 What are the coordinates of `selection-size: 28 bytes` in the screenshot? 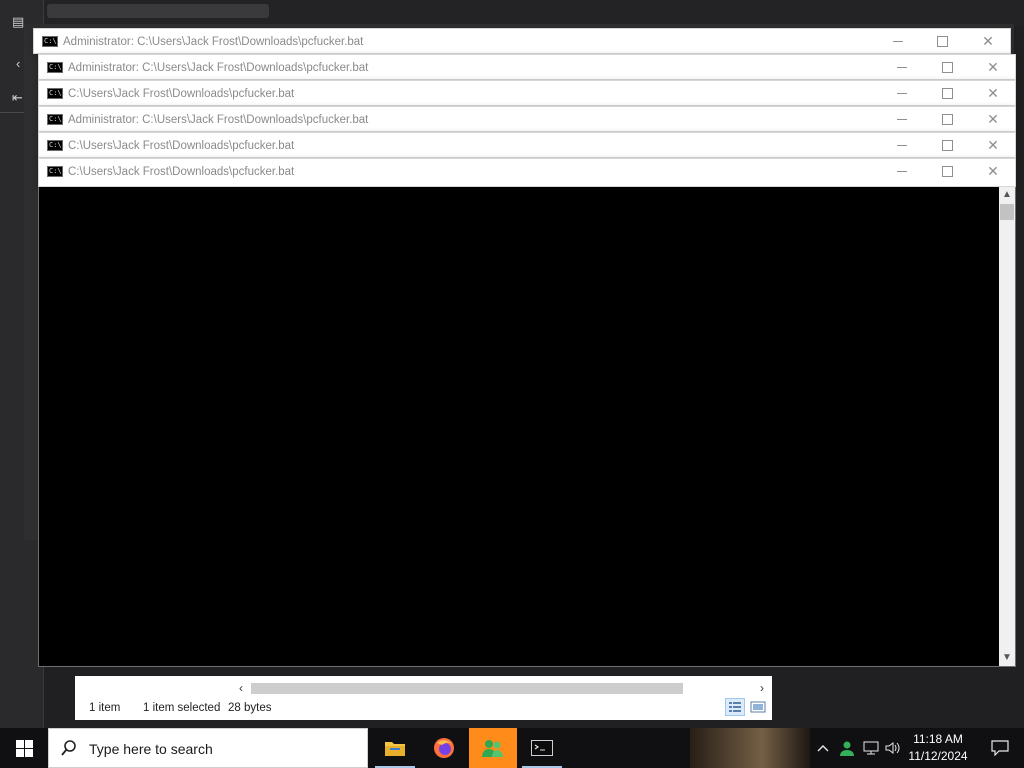 It's located at (250, 708).